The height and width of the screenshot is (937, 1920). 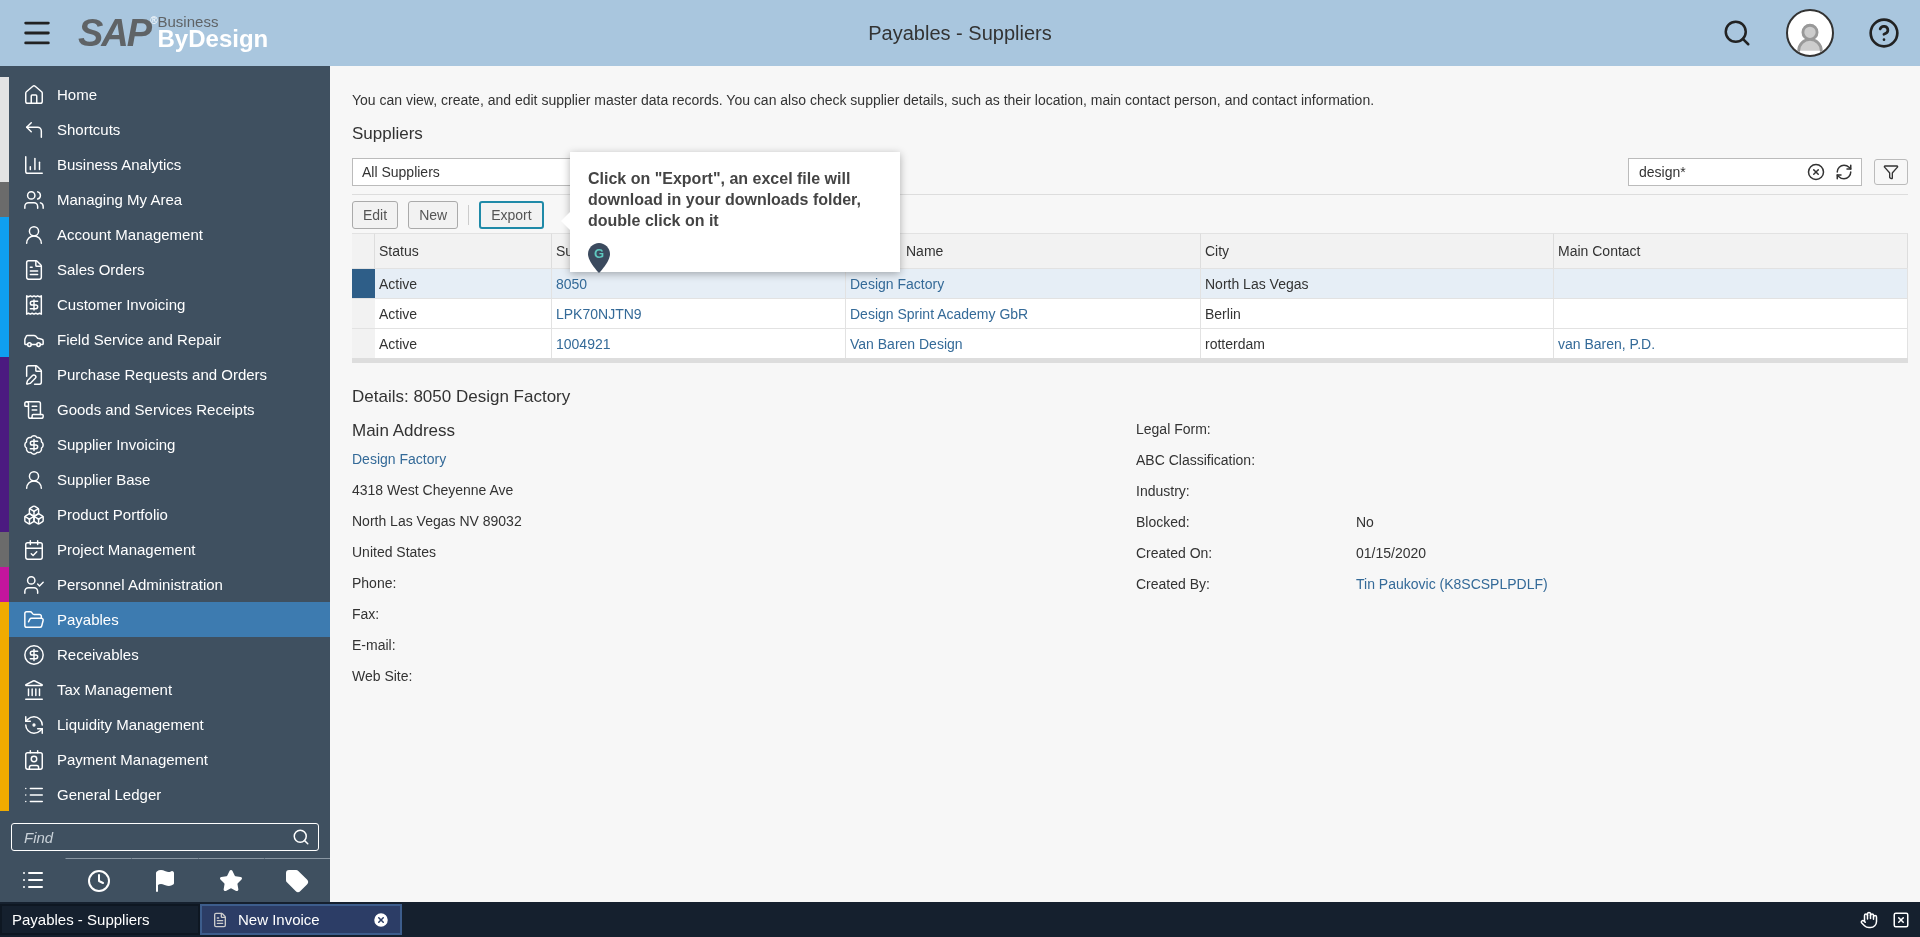 I want to click on refresh-icon, so click(x=1844, y=172).